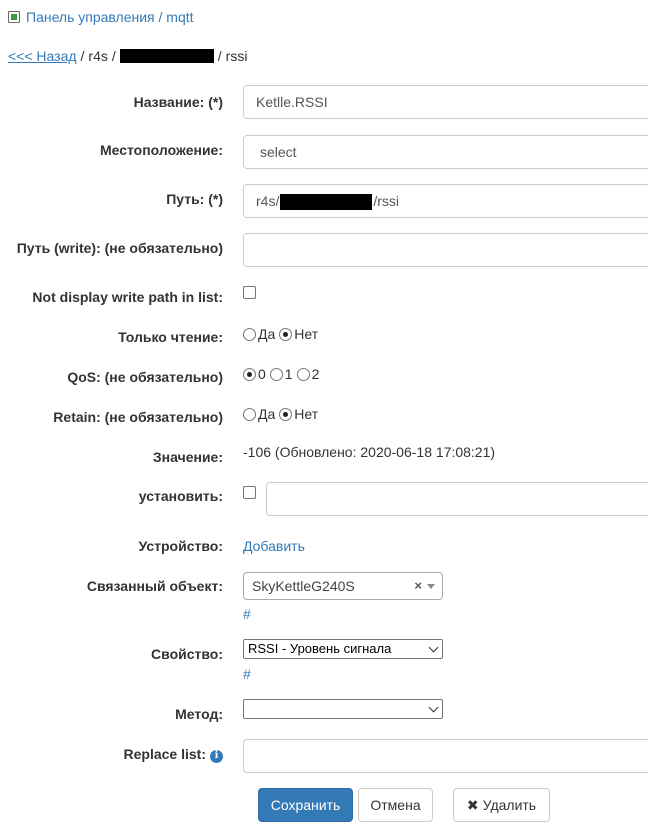 The image size is (648, 838). Describe the element at coordinates (457, 499) in the screenshot. I see `set-value-input` at that location.